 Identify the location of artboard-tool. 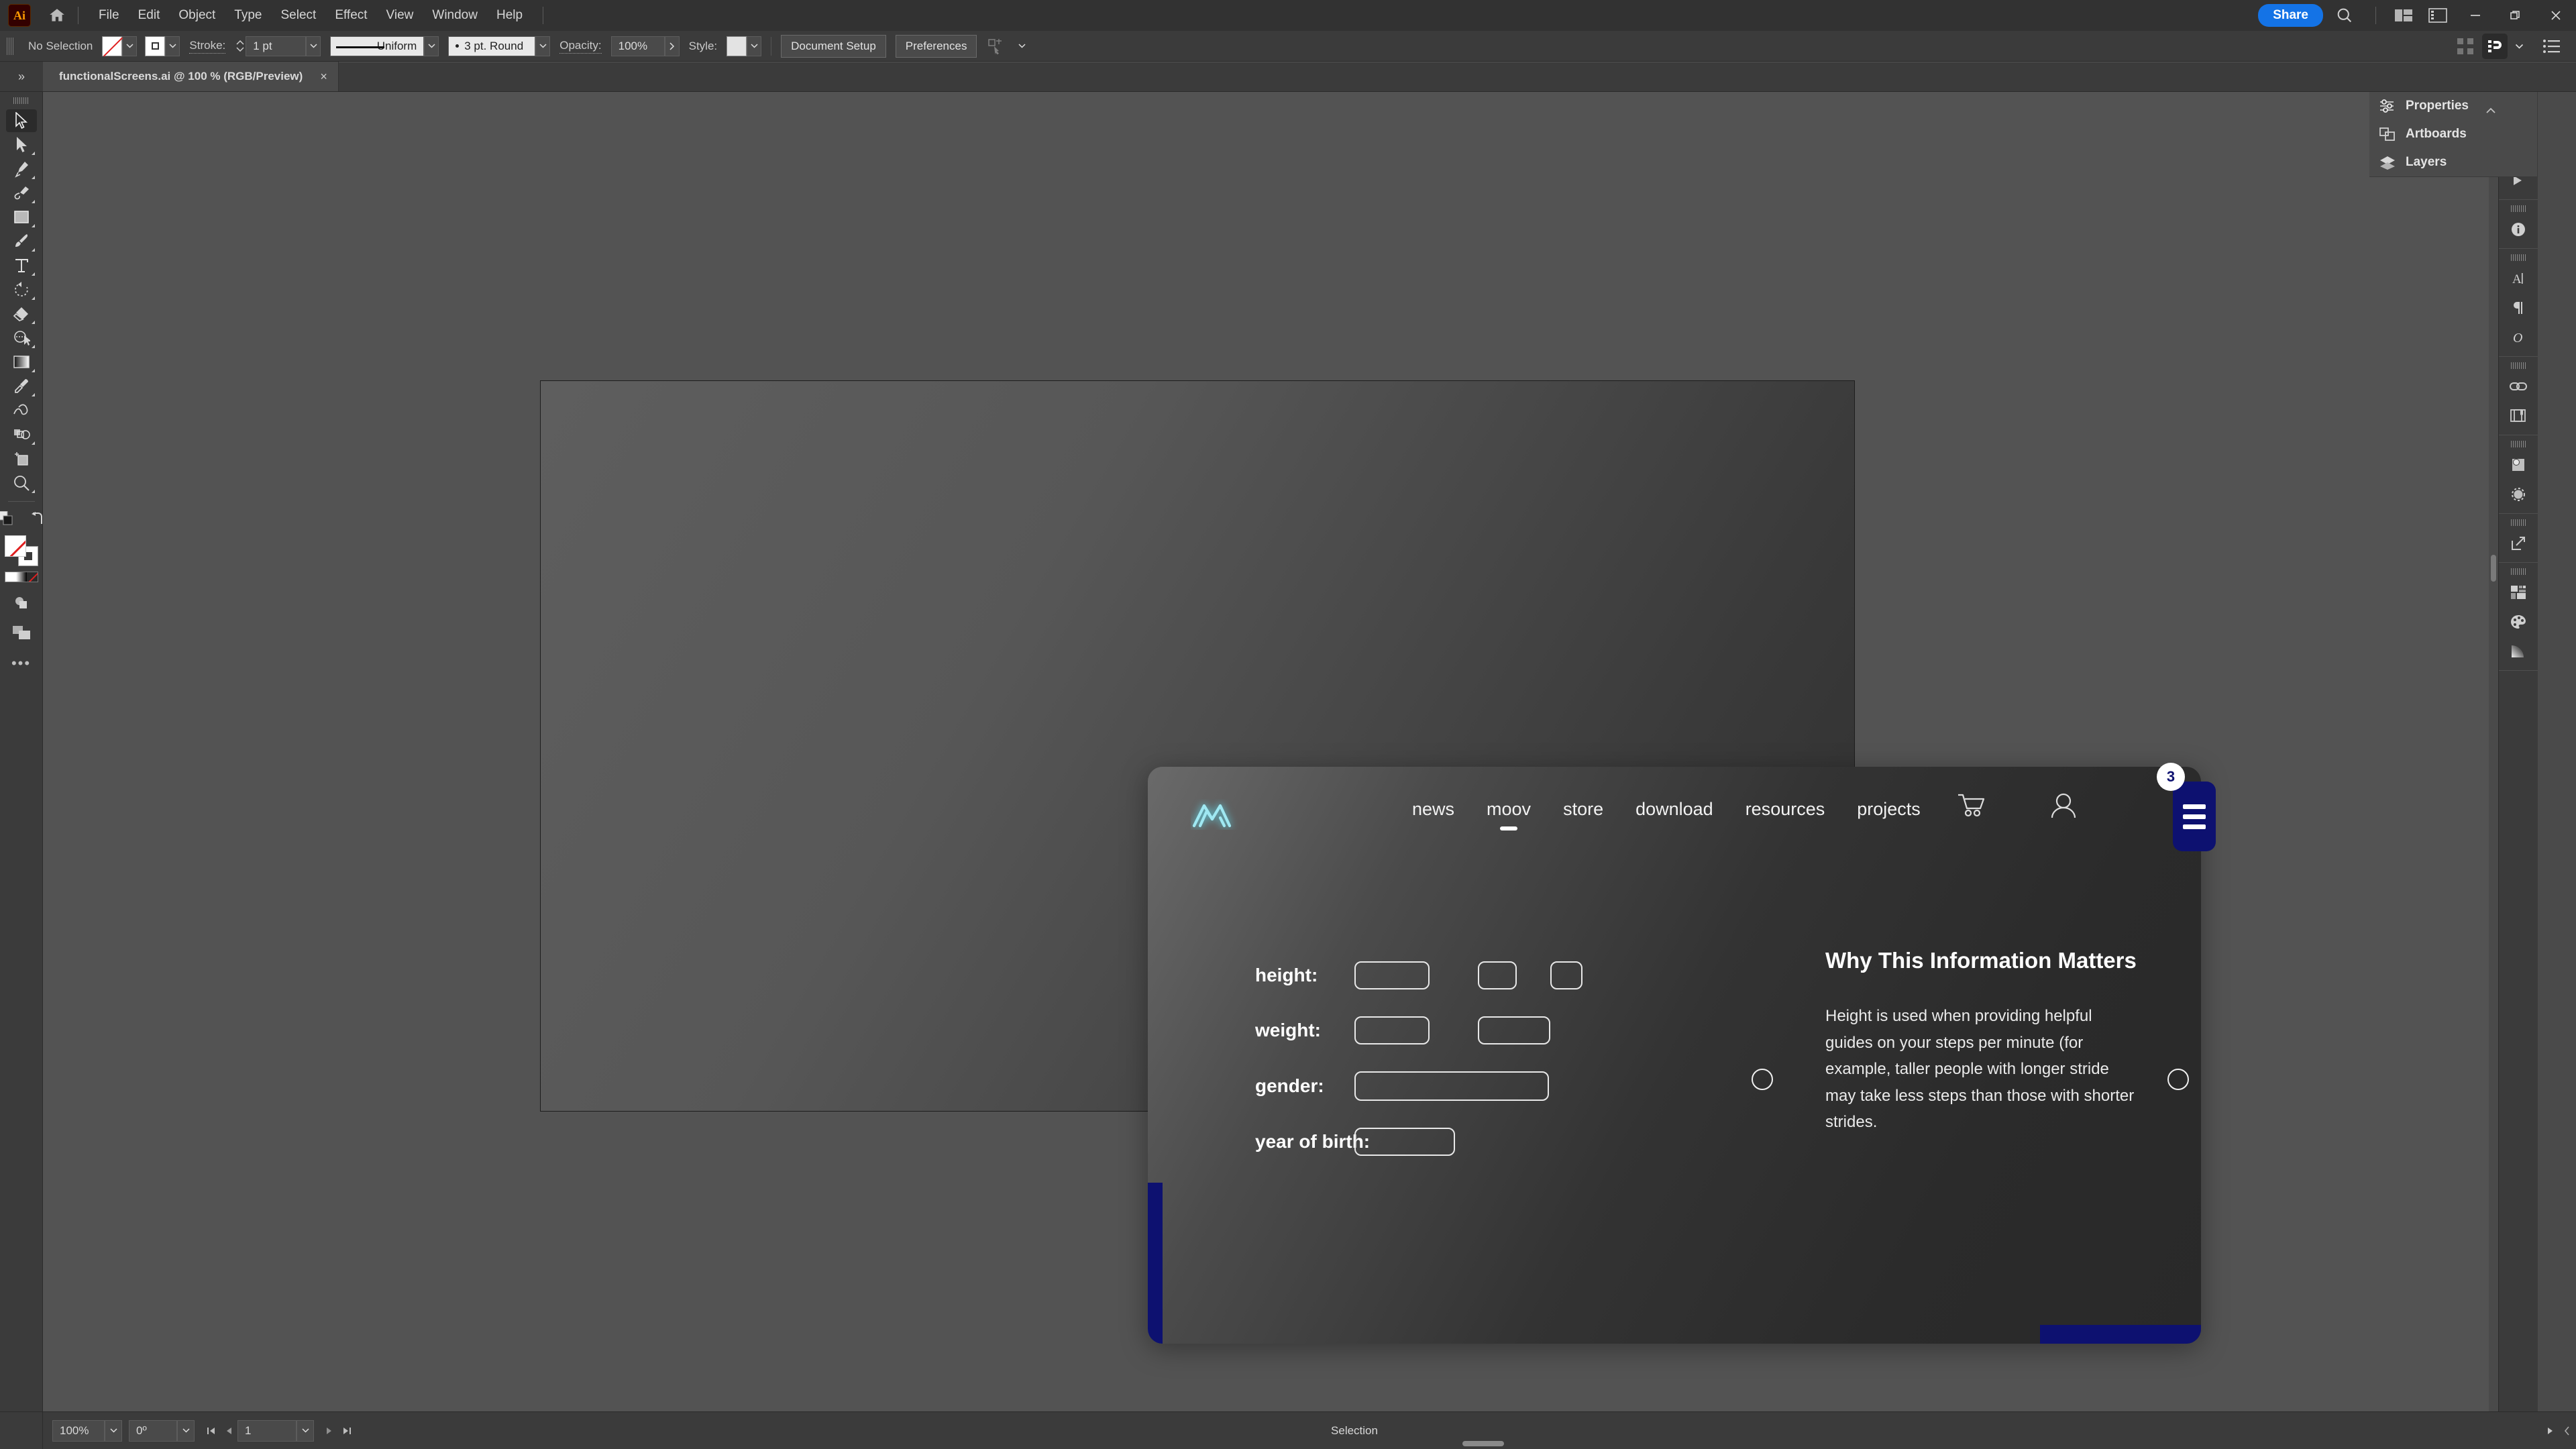
(21, 458).